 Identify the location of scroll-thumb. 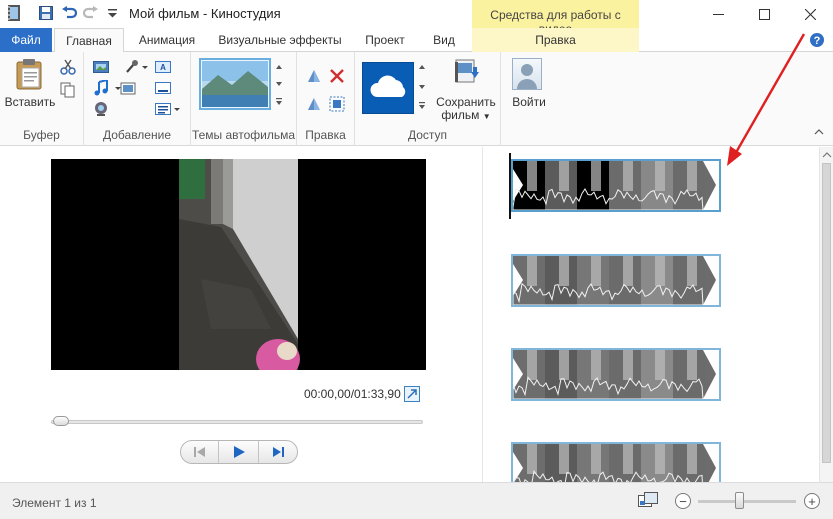
(826, 313).